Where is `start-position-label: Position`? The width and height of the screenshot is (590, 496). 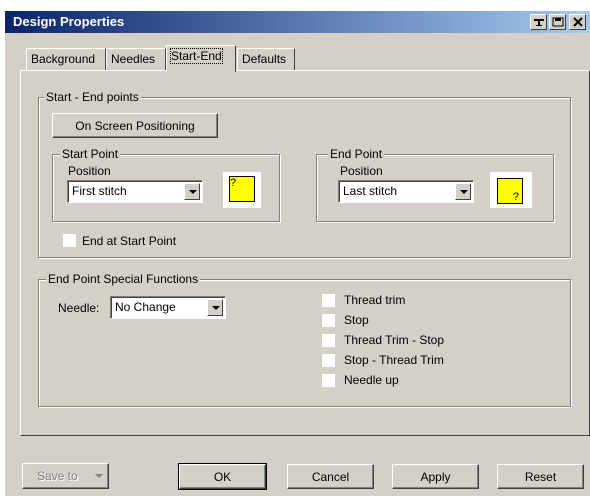
start-position-label: Position is located at coordinates (89, 171).